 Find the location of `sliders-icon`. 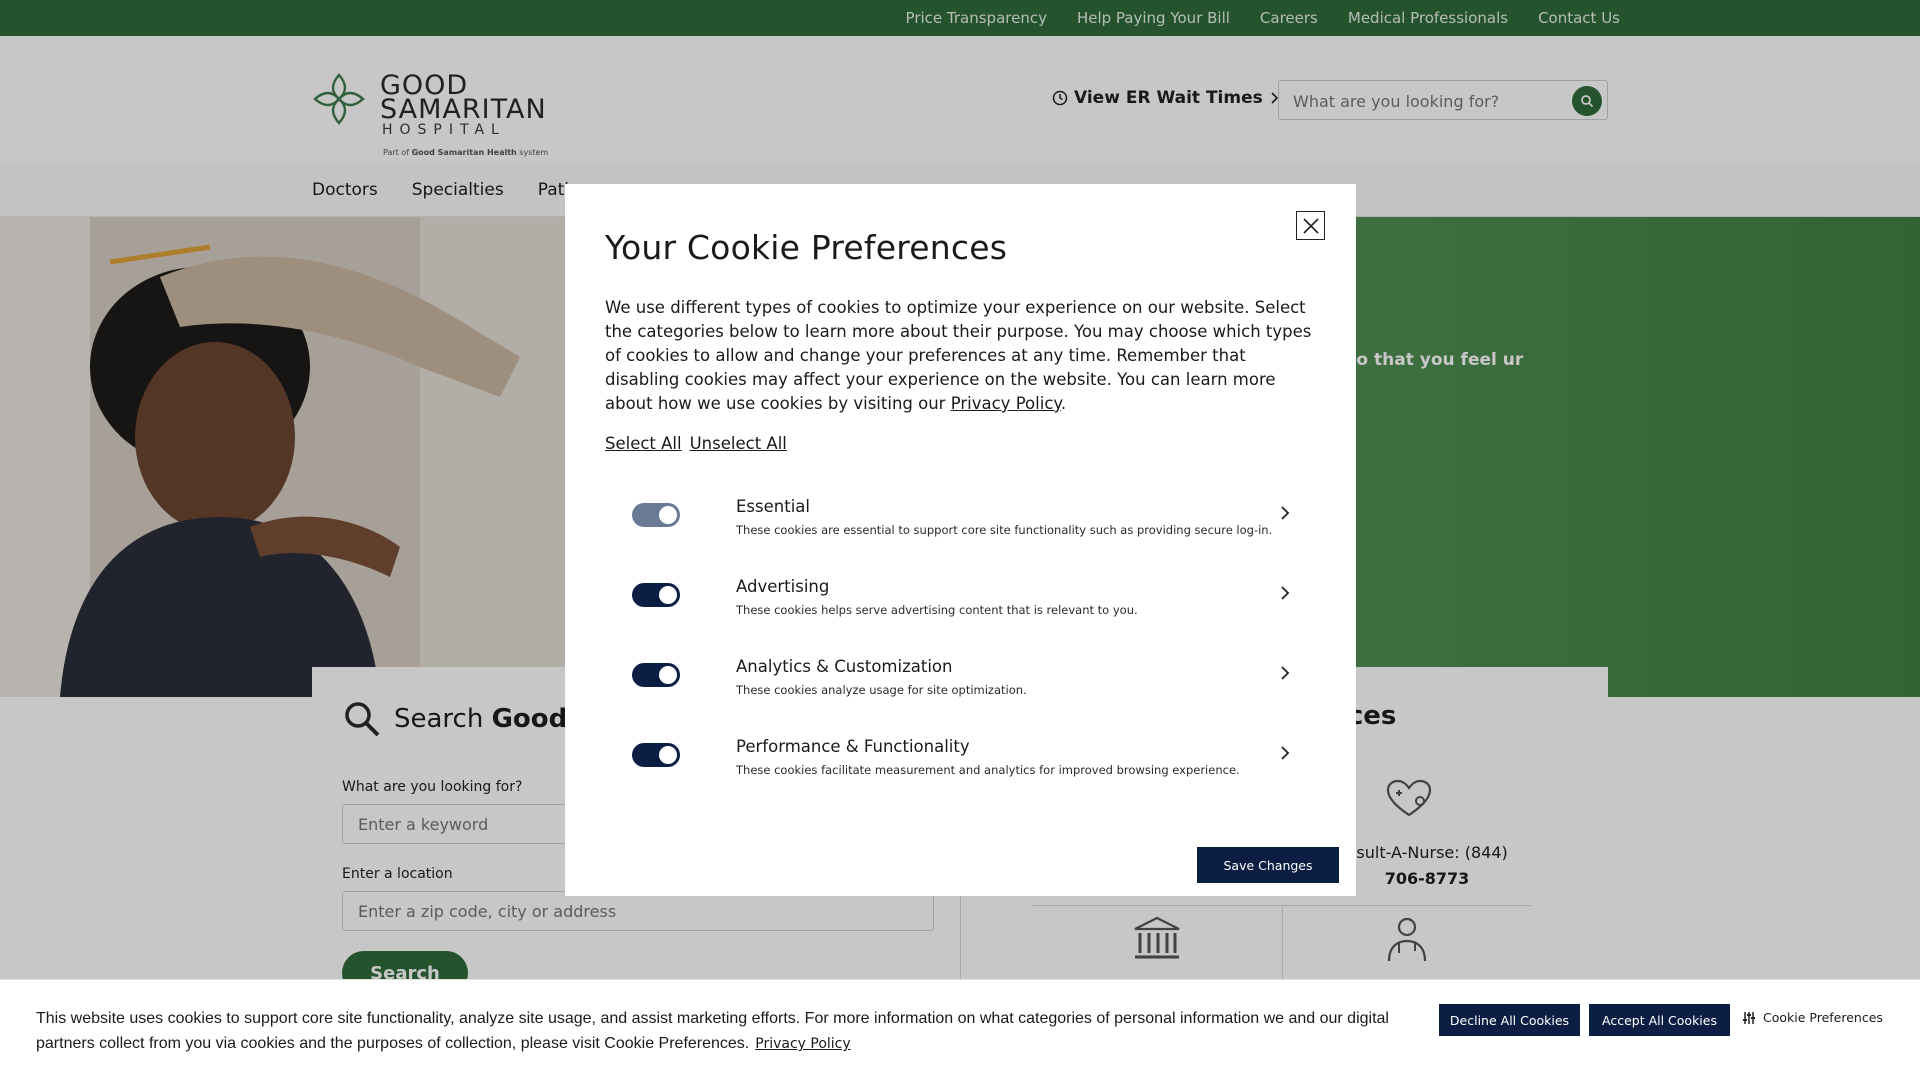

sliders-icon is located at coordinates (1749, 1017).